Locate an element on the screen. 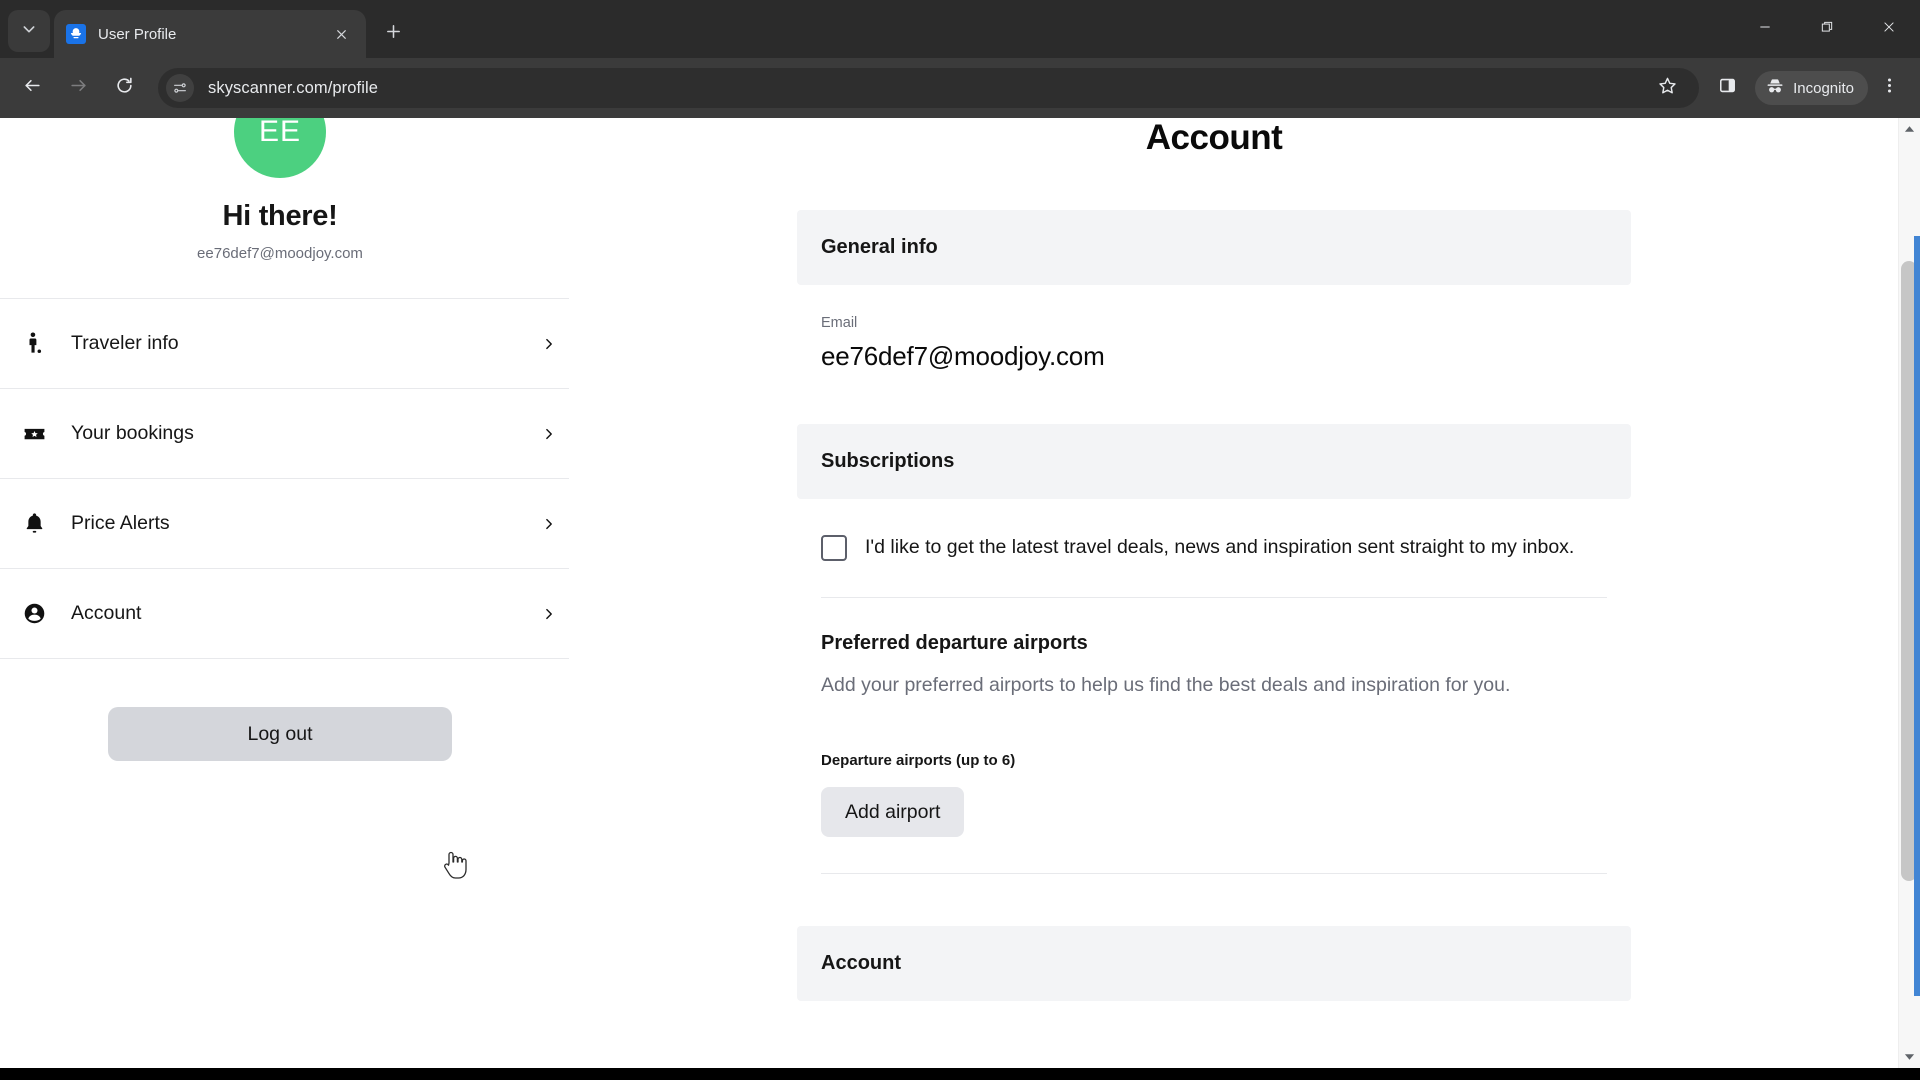 The height and width of the screenshot is (1080, 1920). general-info-heading: General info is located at coordinates (1214, 247).